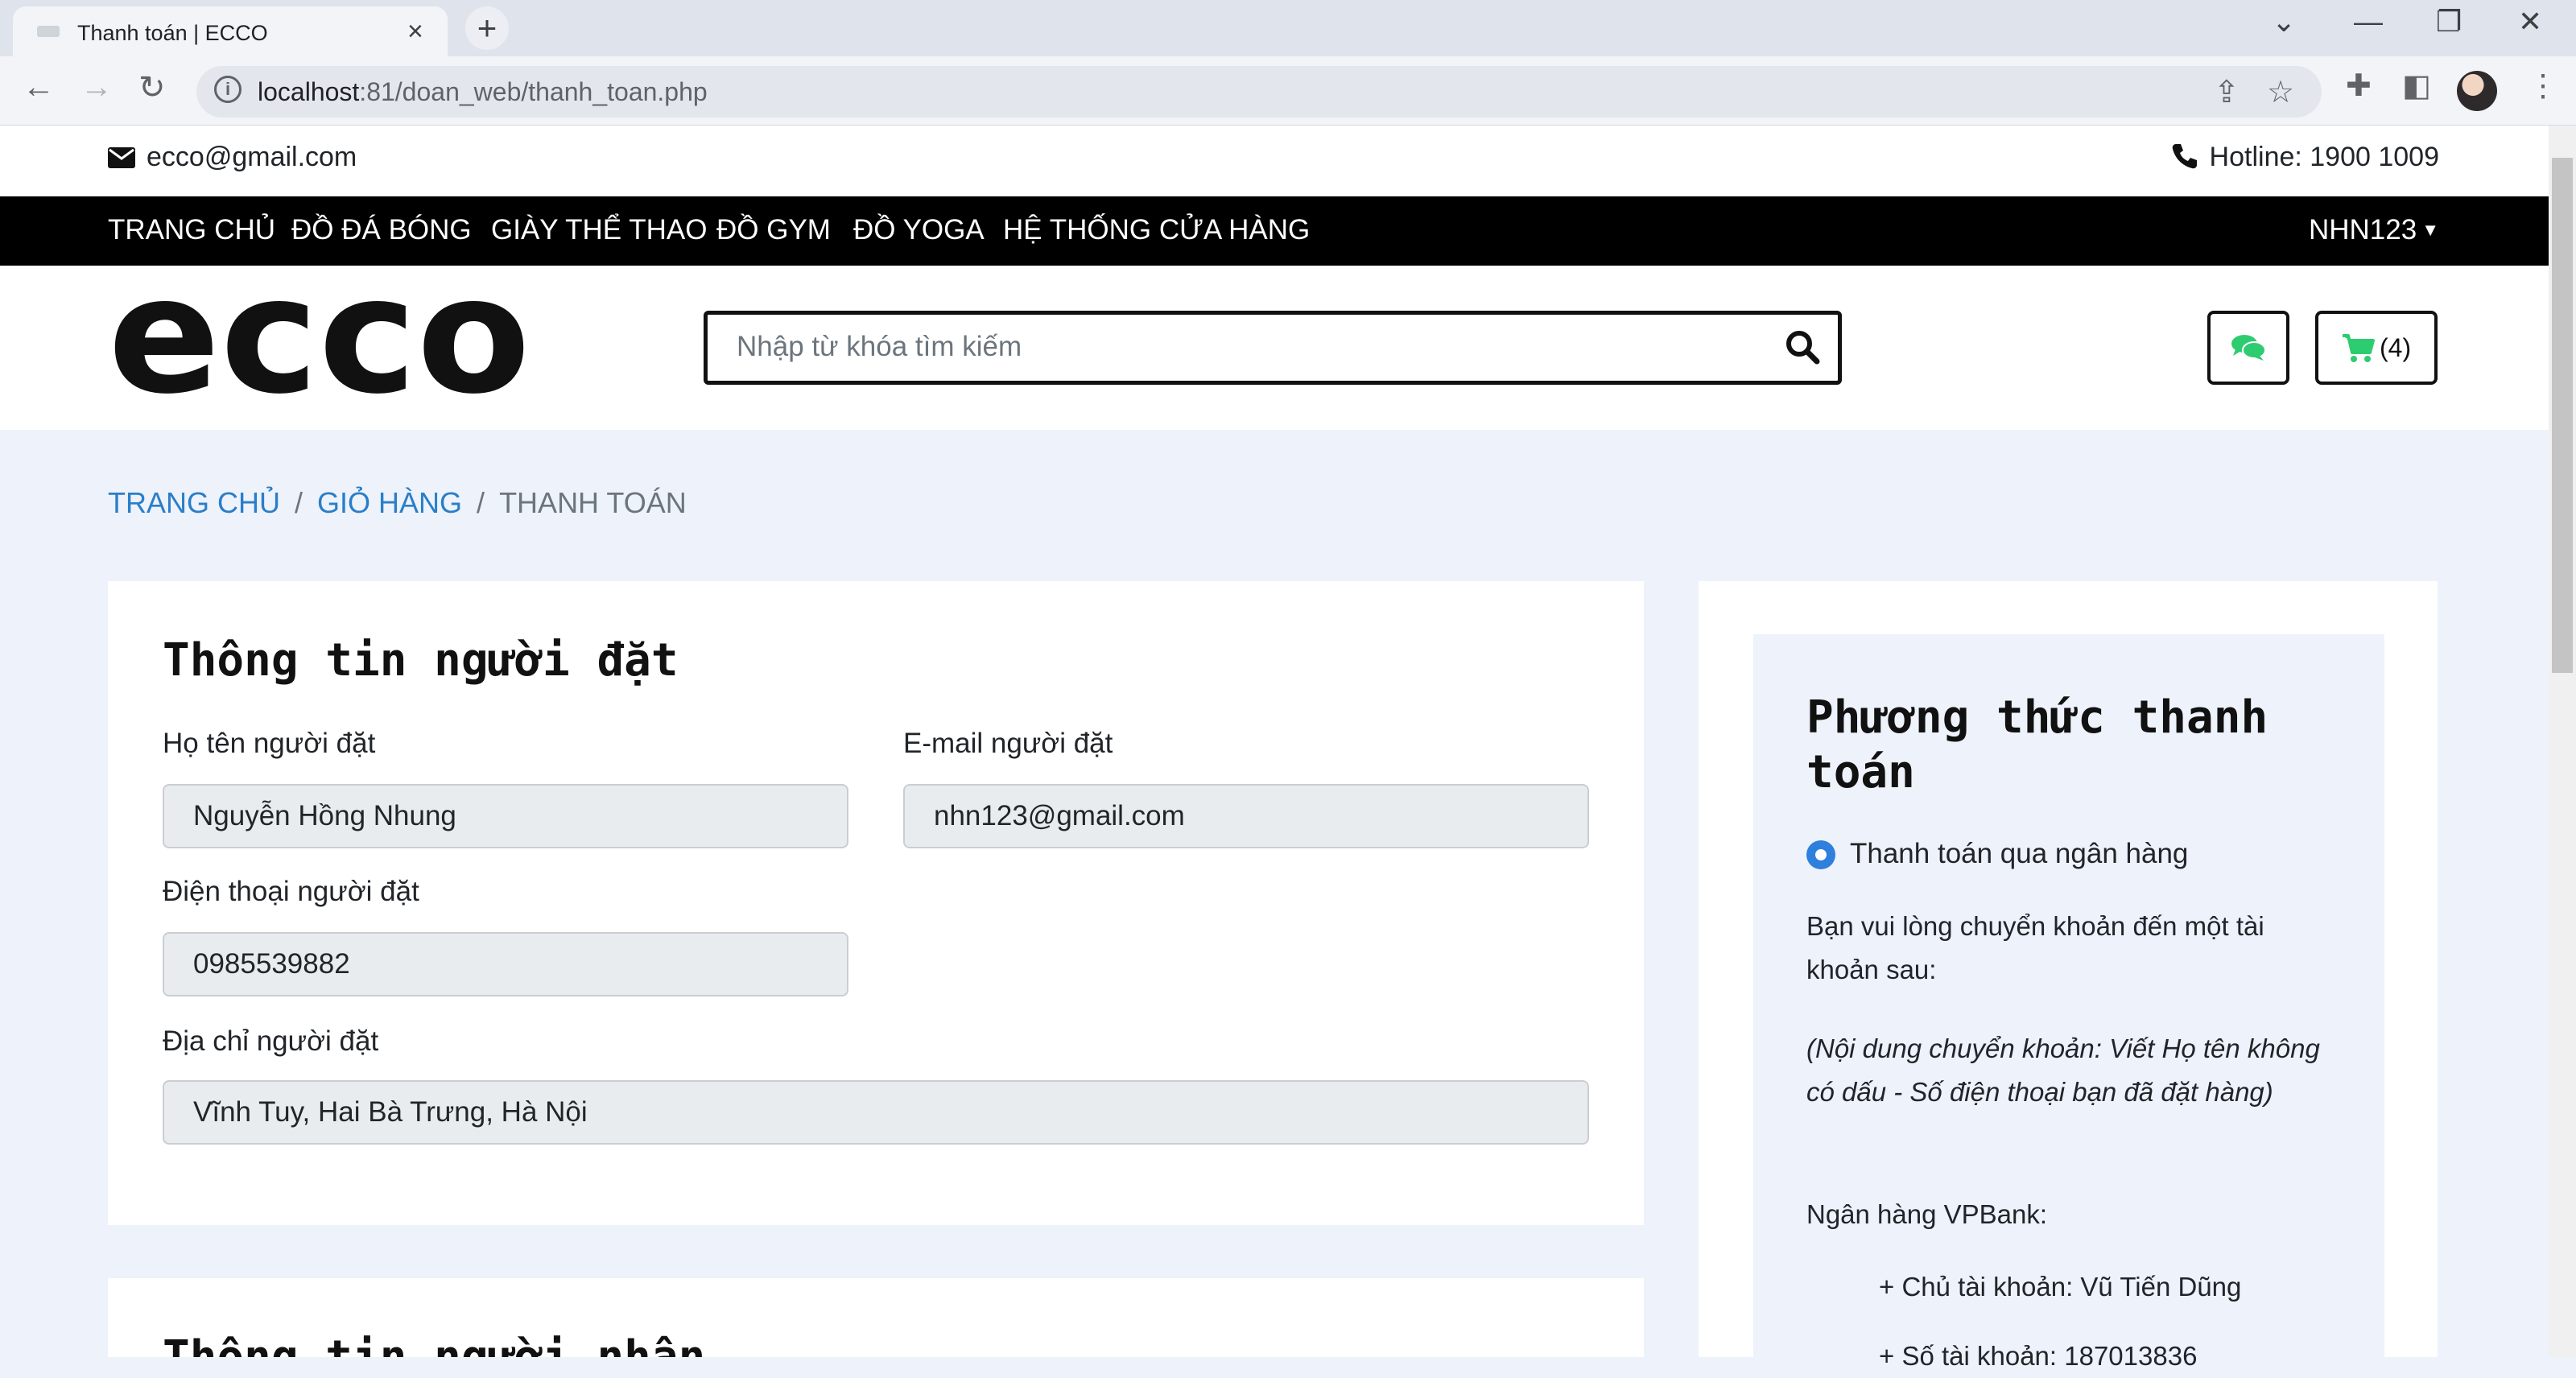 This screenshot has height=1378, width=2576. Describe the element at coordinates (505, 964) in the screenshot. I see `buyer-phone-field: 0985539882` at that location.